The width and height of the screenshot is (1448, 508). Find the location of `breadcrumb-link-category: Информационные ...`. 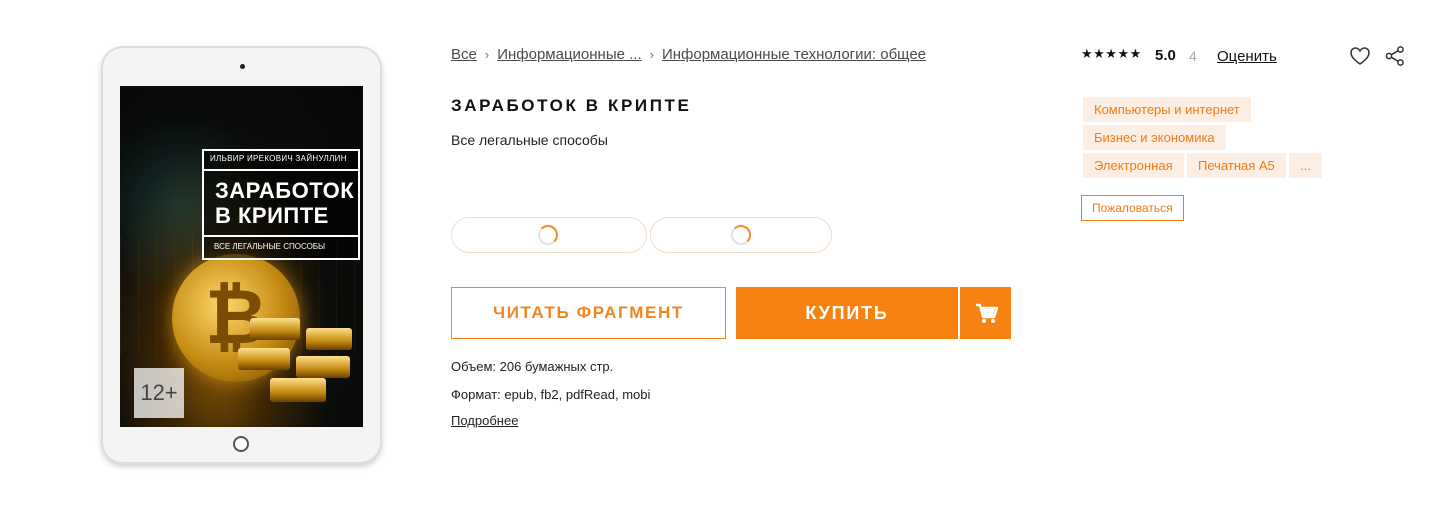

breadcrumb-link-category: Информационные ... is located at coordinates (569, 54).